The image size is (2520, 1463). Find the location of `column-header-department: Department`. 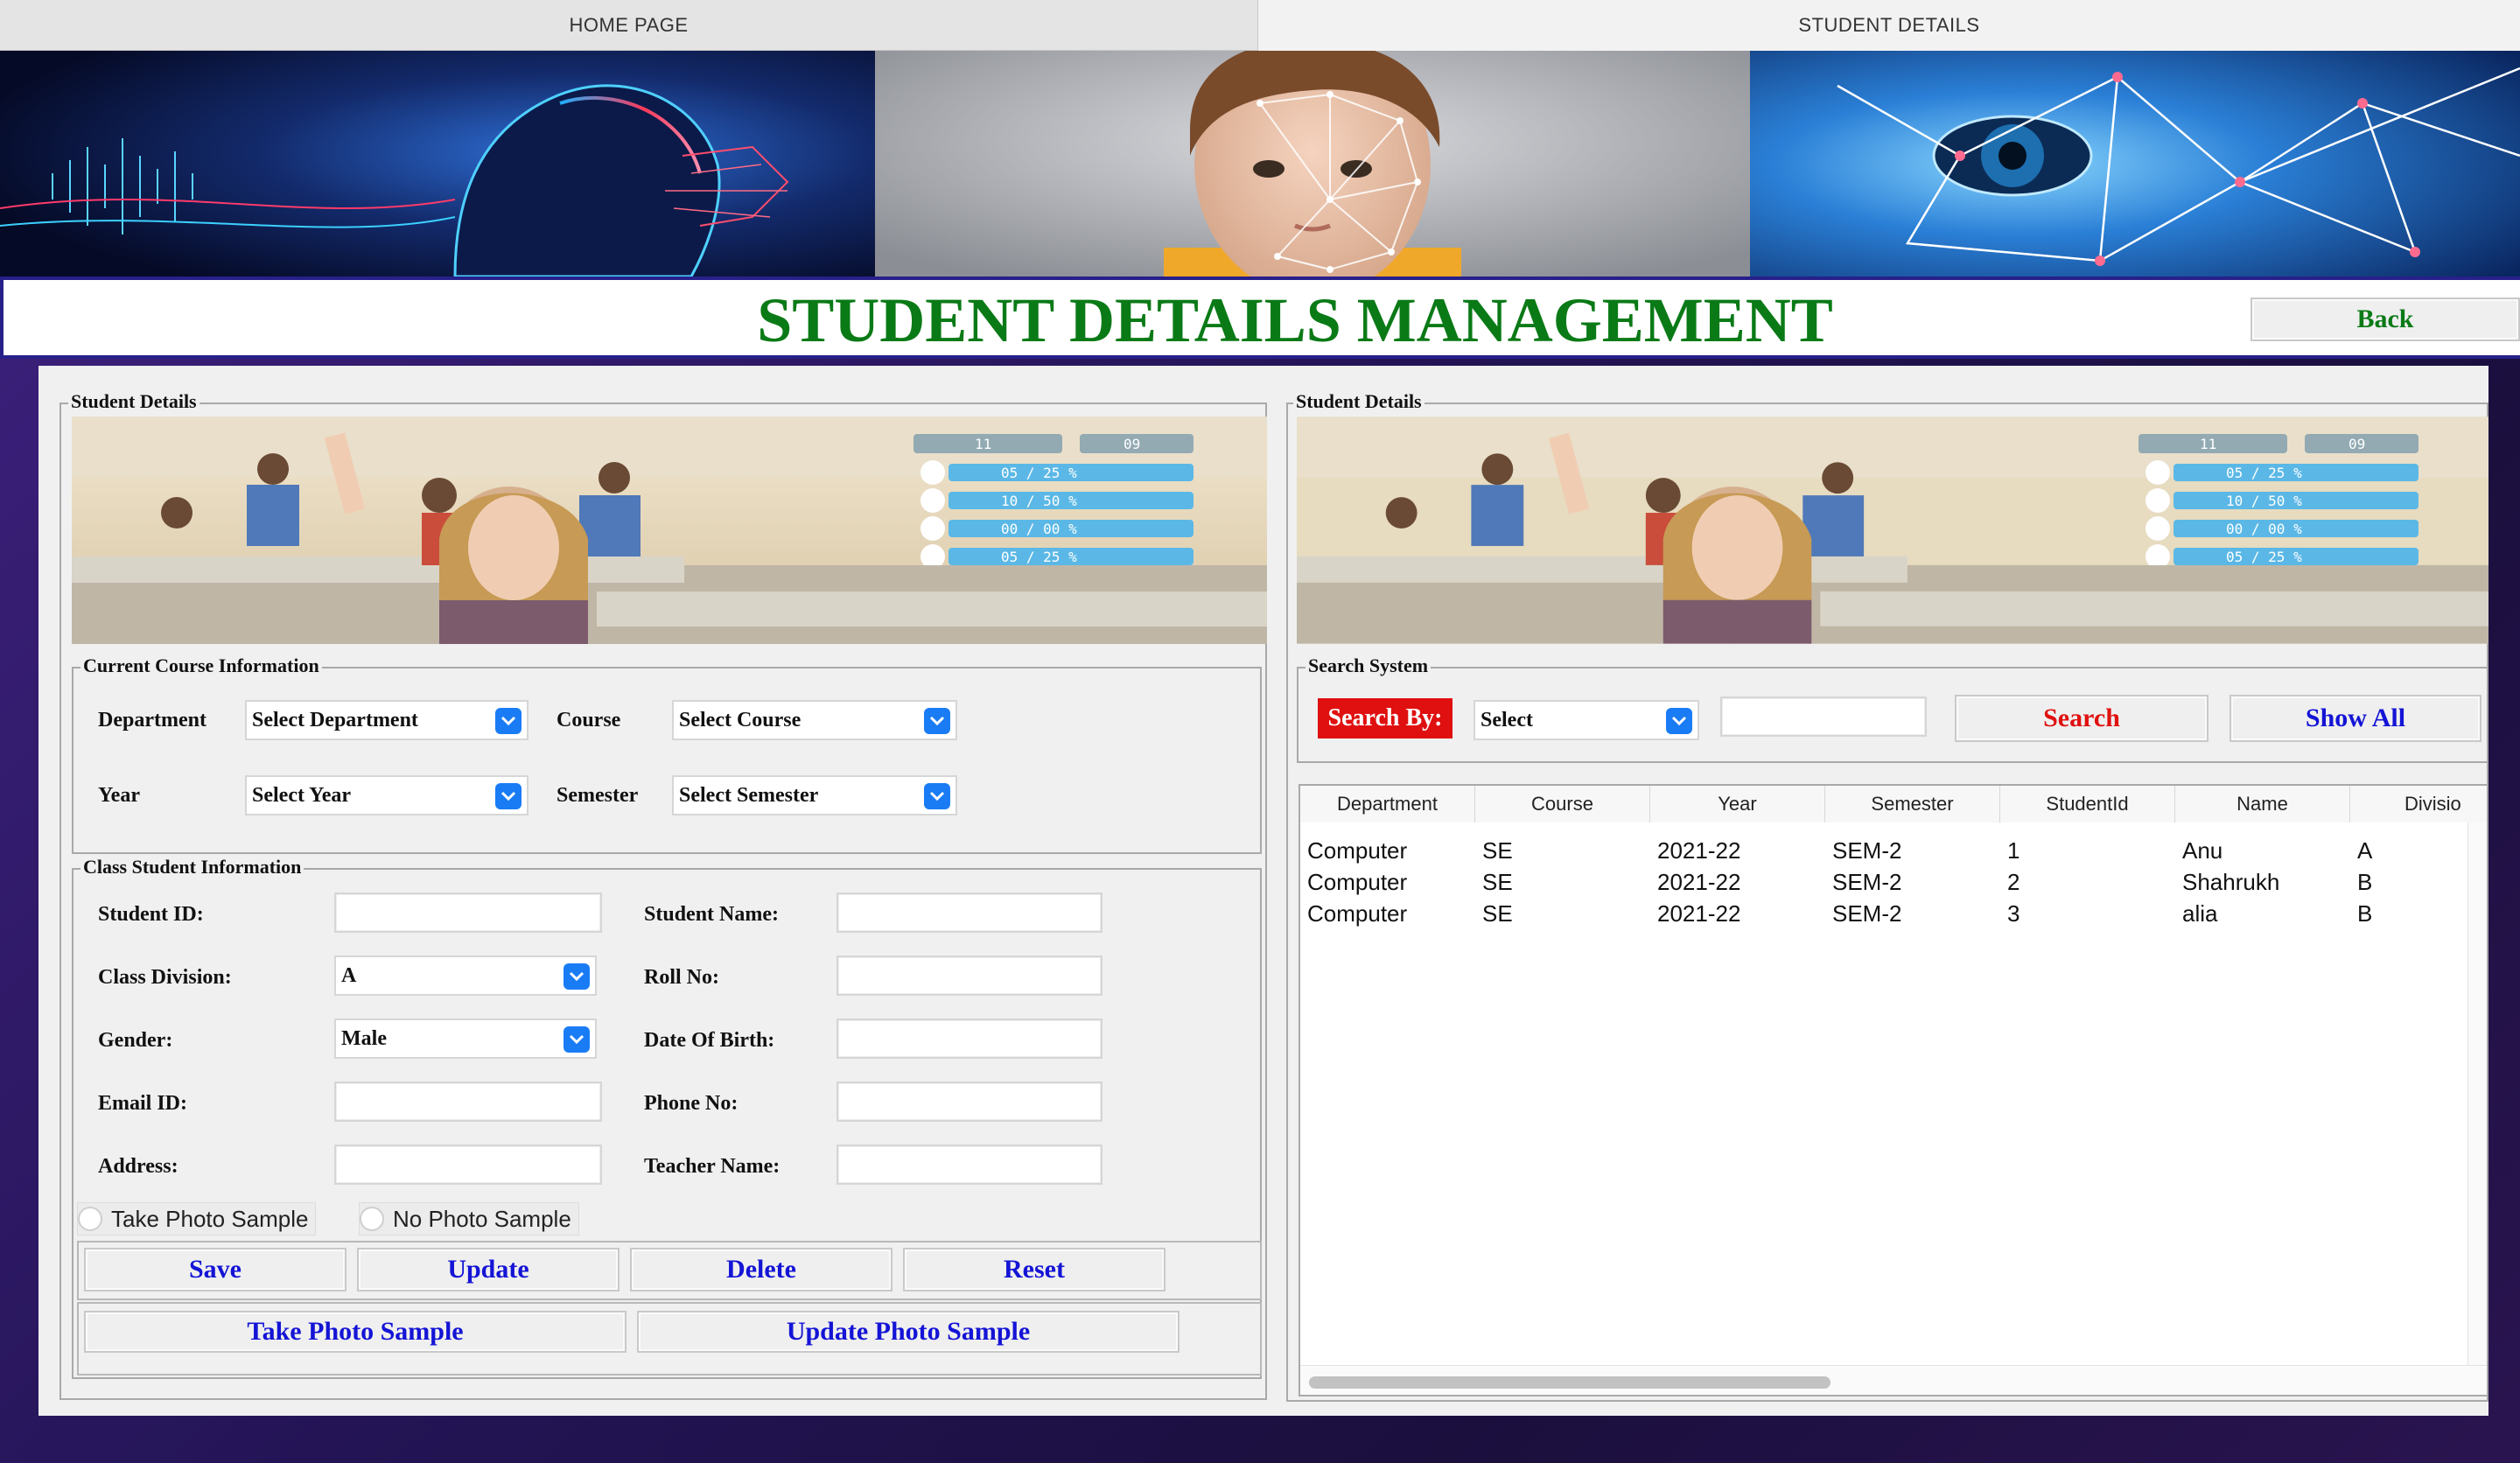

column-header-department: Department is located at coordinates (1387, 804).